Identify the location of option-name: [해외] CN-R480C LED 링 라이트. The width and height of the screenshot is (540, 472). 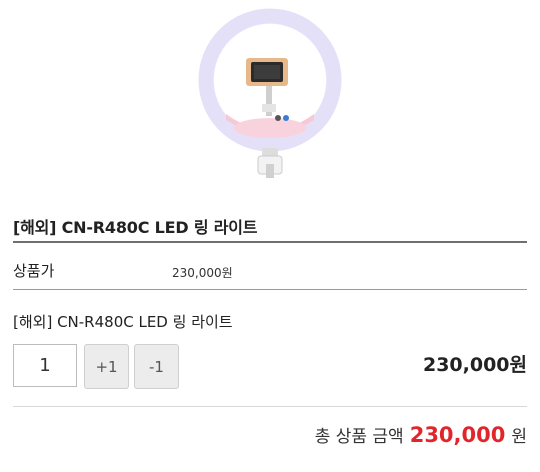
(123, 322).